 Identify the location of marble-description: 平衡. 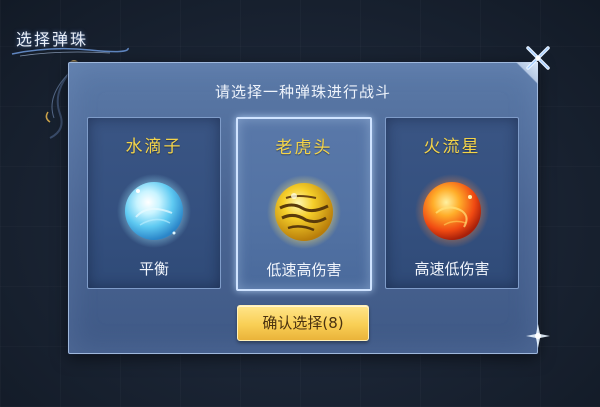
(153, 269).